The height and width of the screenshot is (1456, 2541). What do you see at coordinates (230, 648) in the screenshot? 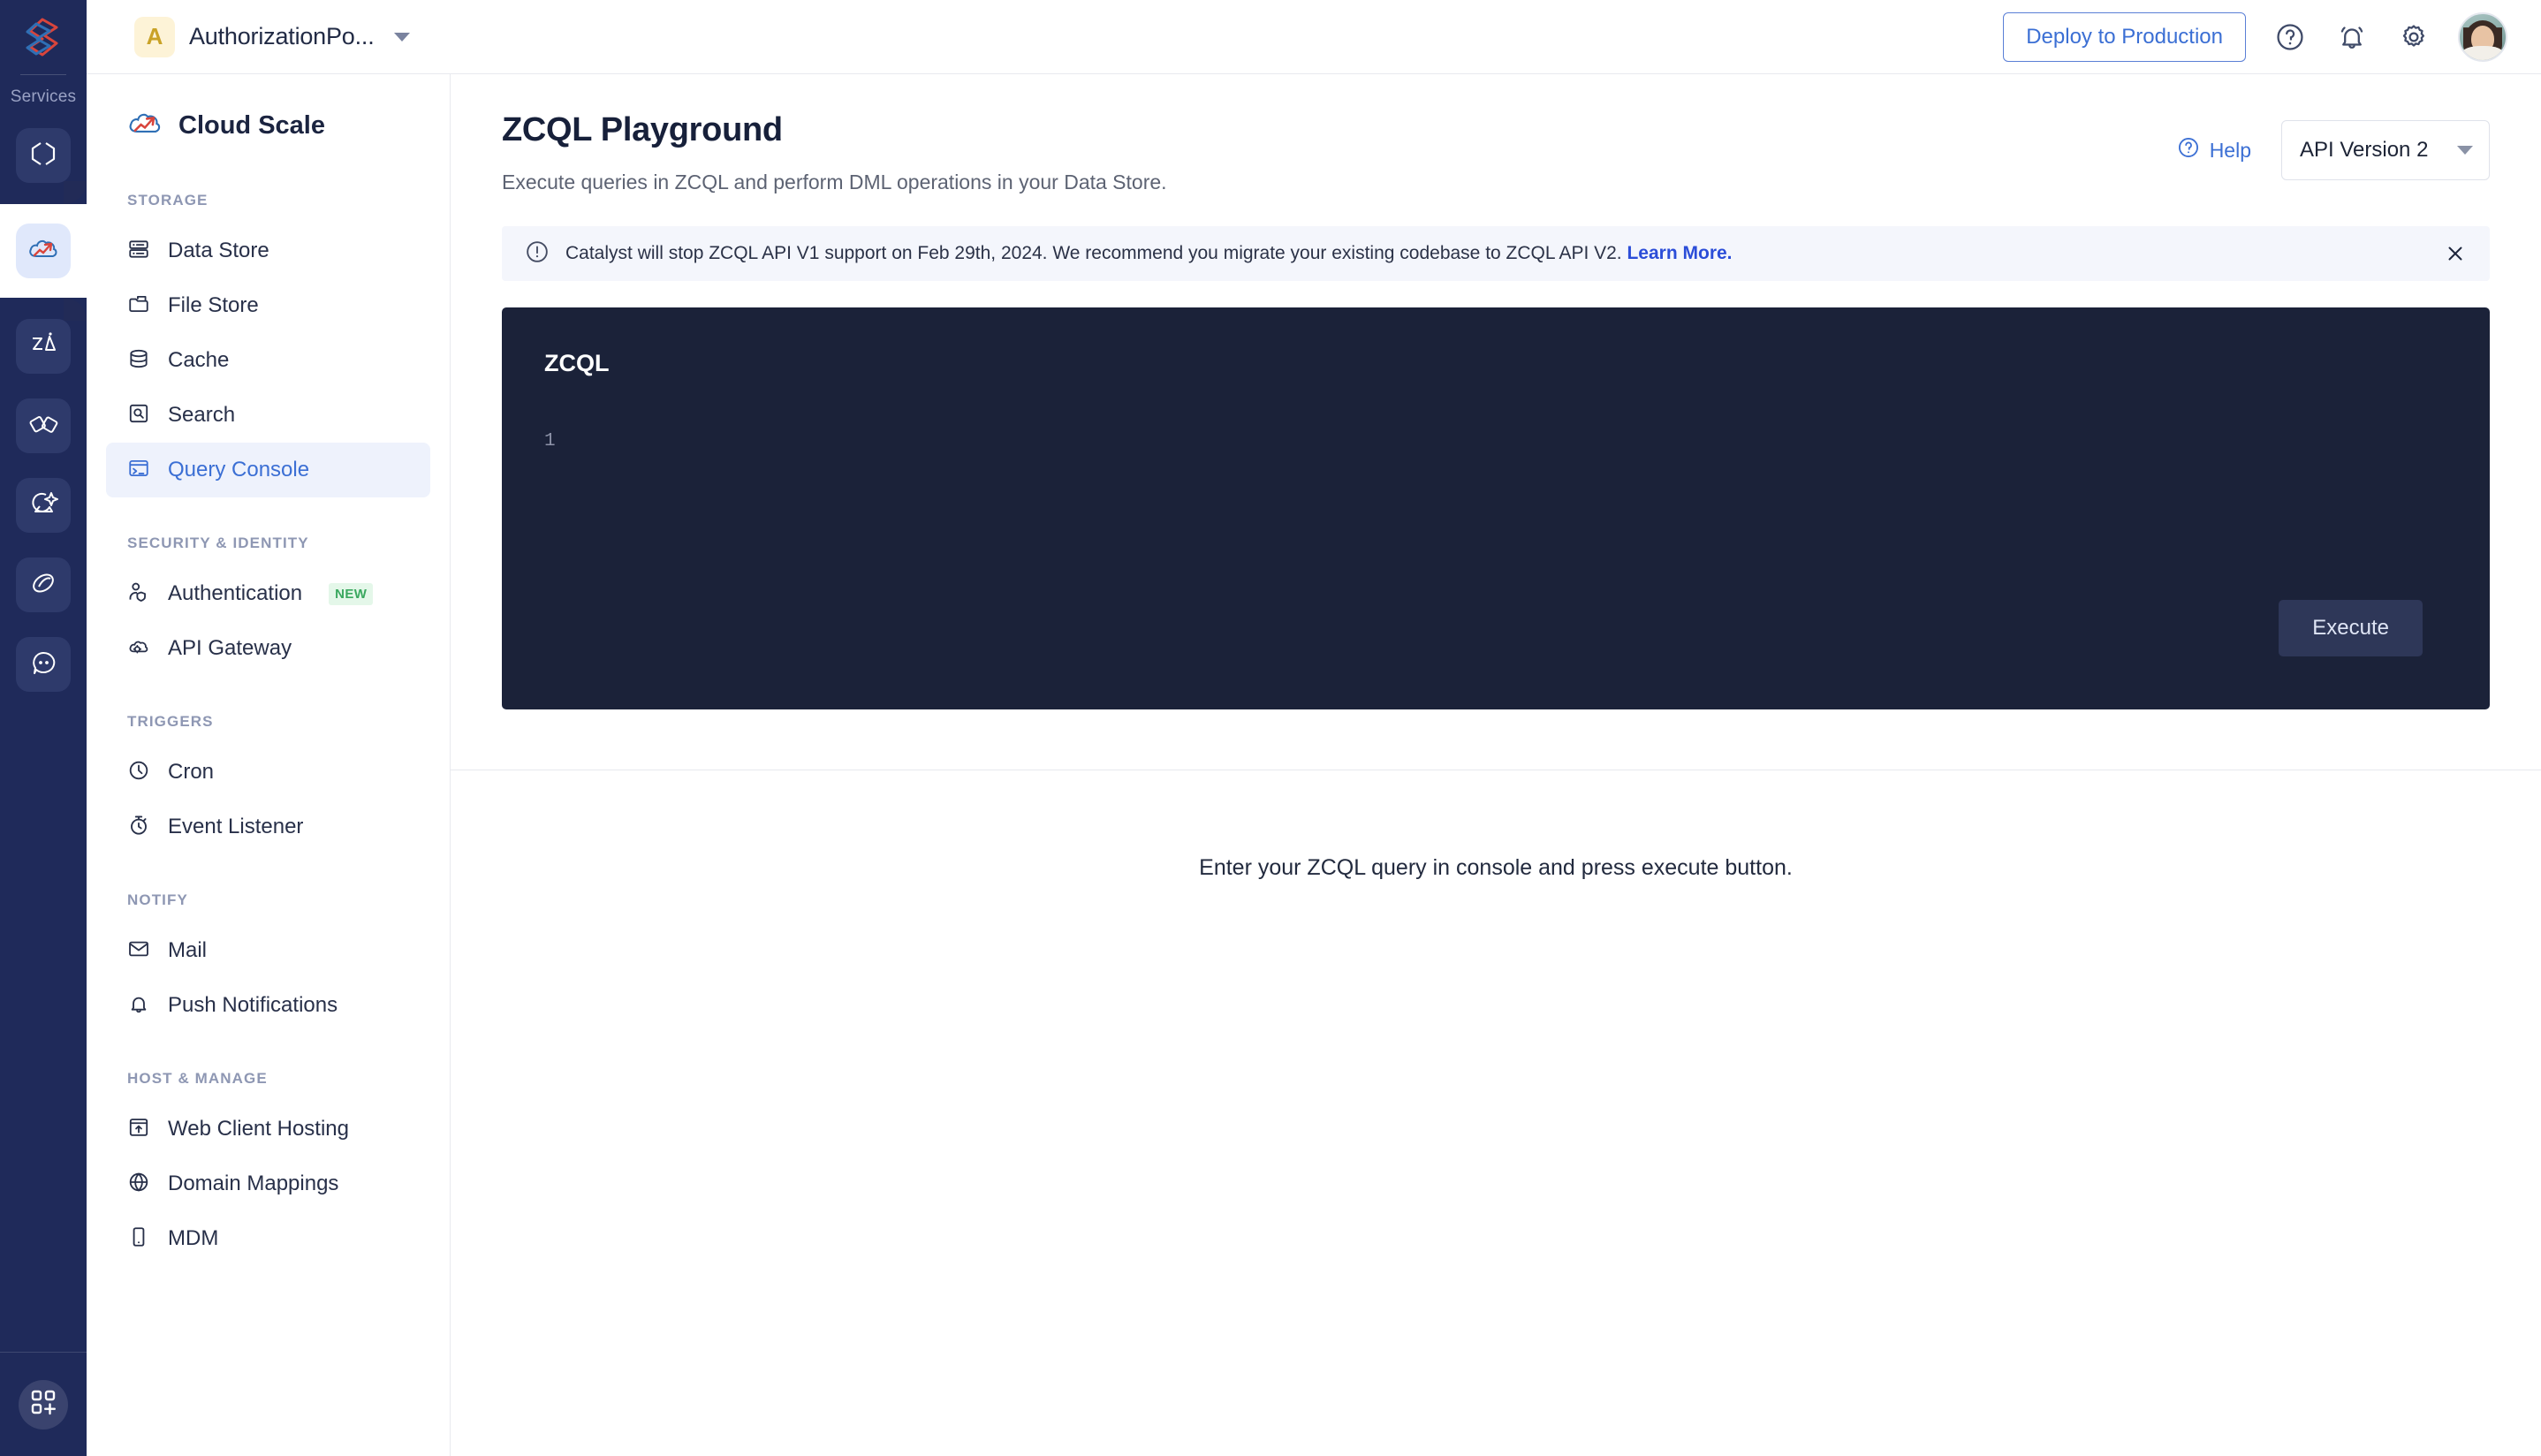
I see `sidebar-item-label: API Gateway` at bounding box center [230, 648].